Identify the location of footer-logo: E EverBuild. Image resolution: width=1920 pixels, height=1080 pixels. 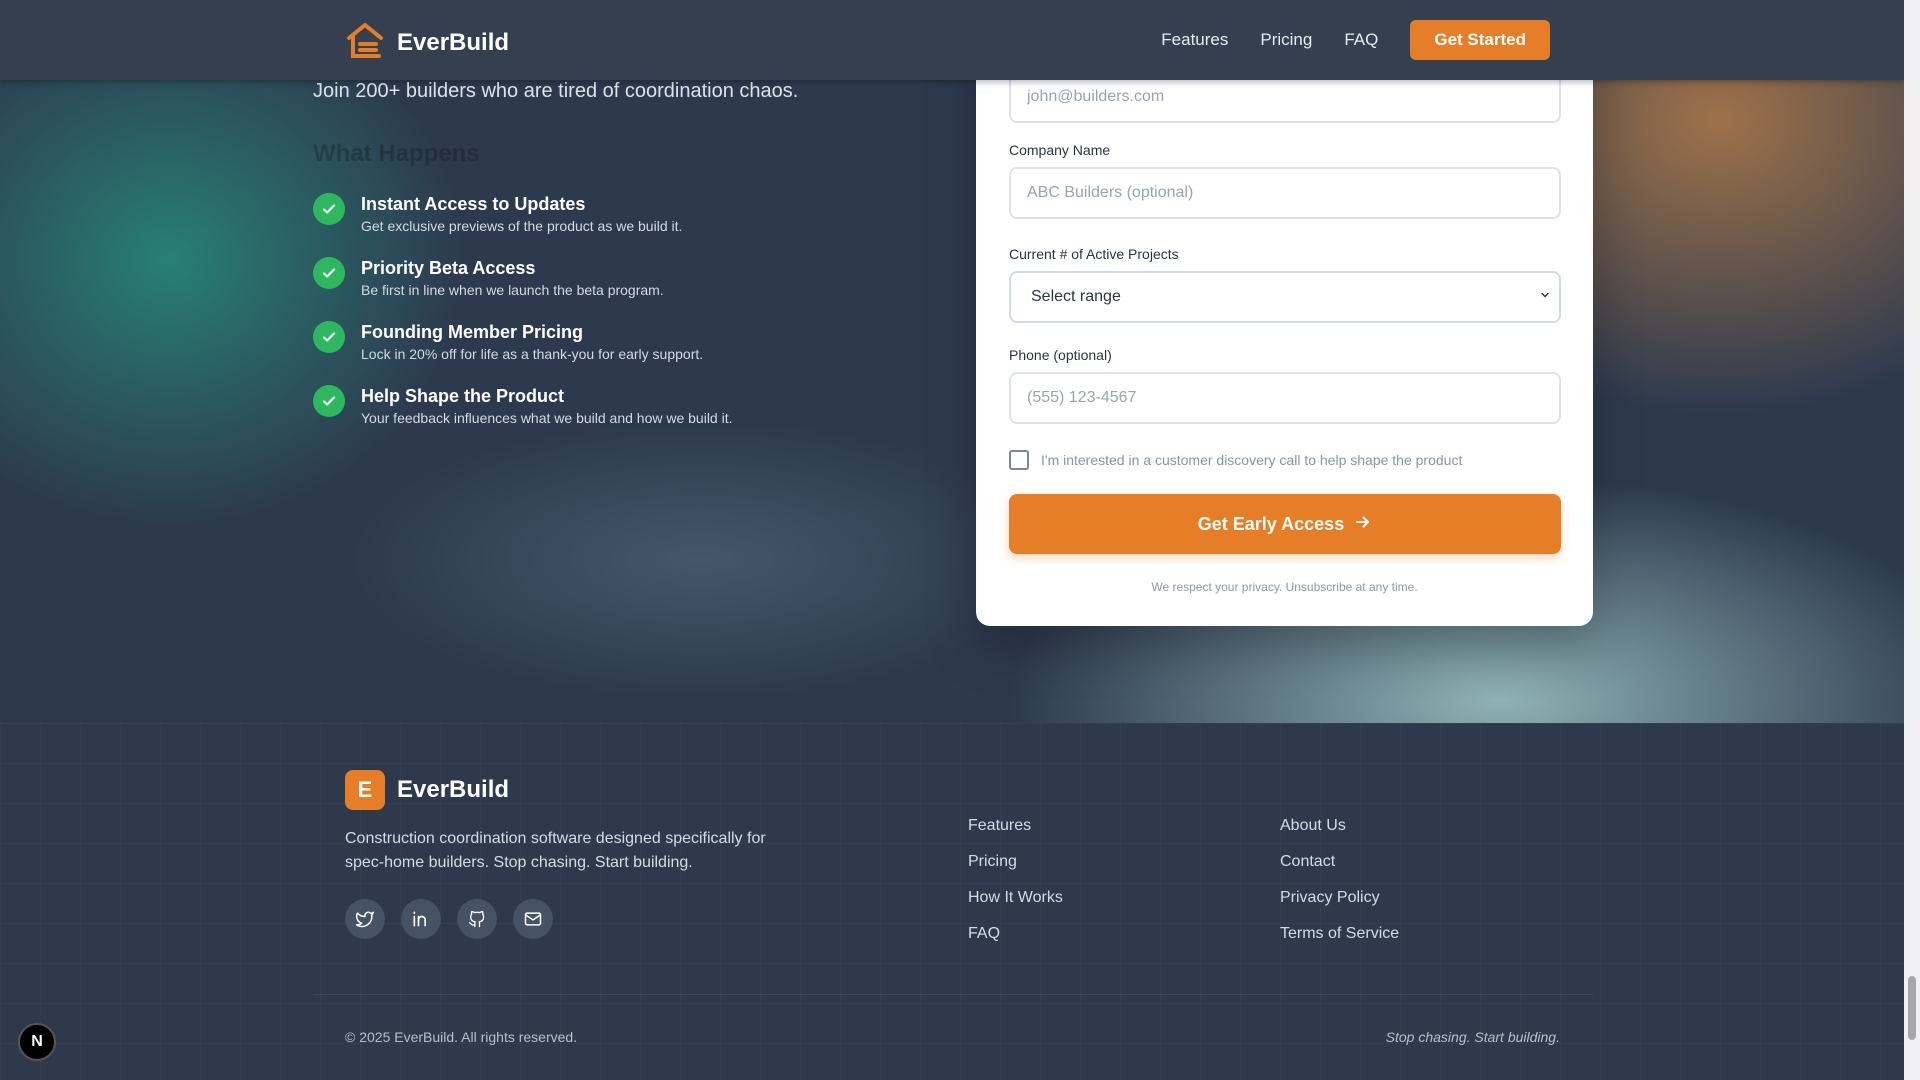
(427, 790).